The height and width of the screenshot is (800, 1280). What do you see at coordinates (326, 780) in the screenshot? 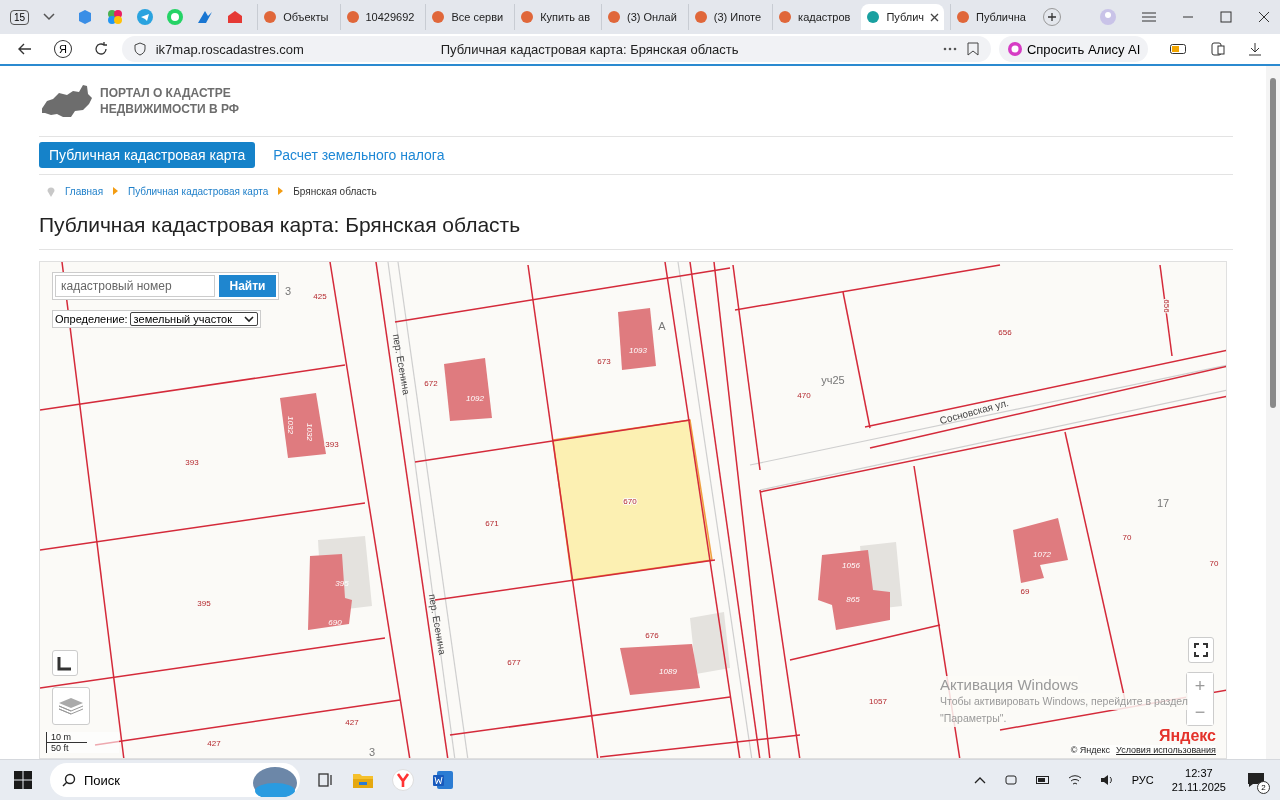
I see `task-view-icon` at bounding box center [326, 780].